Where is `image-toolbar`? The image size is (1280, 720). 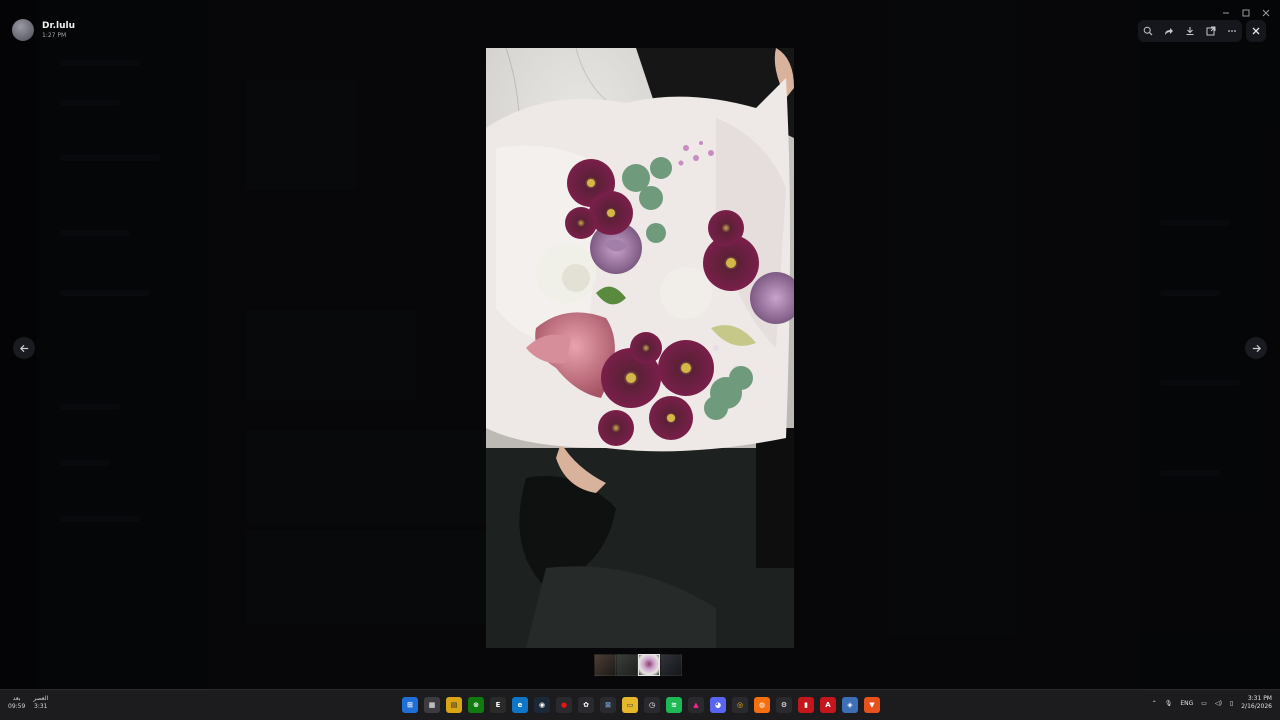
image-toolbar is located at coordinates (1190, 31).